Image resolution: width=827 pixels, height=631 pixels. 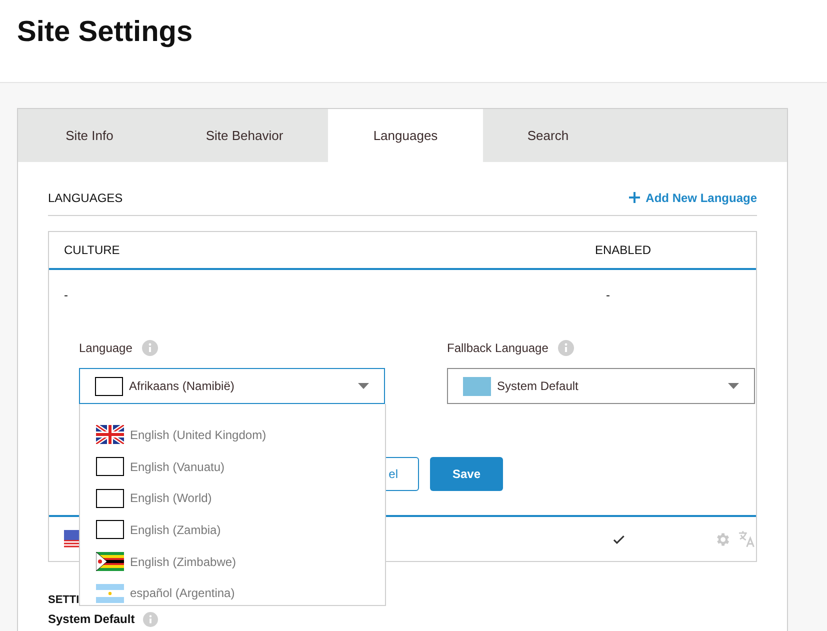 What do you see at coordinates (537, 386) in the screenshot?
I see `select-value: System Default` at bounding box center [537, 386].